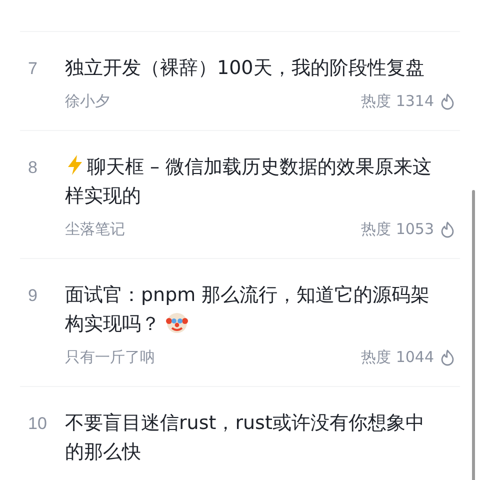 This screenshot has height=480, width=480. I want to click on heat-count: 热度 1053, so click(397, 229).